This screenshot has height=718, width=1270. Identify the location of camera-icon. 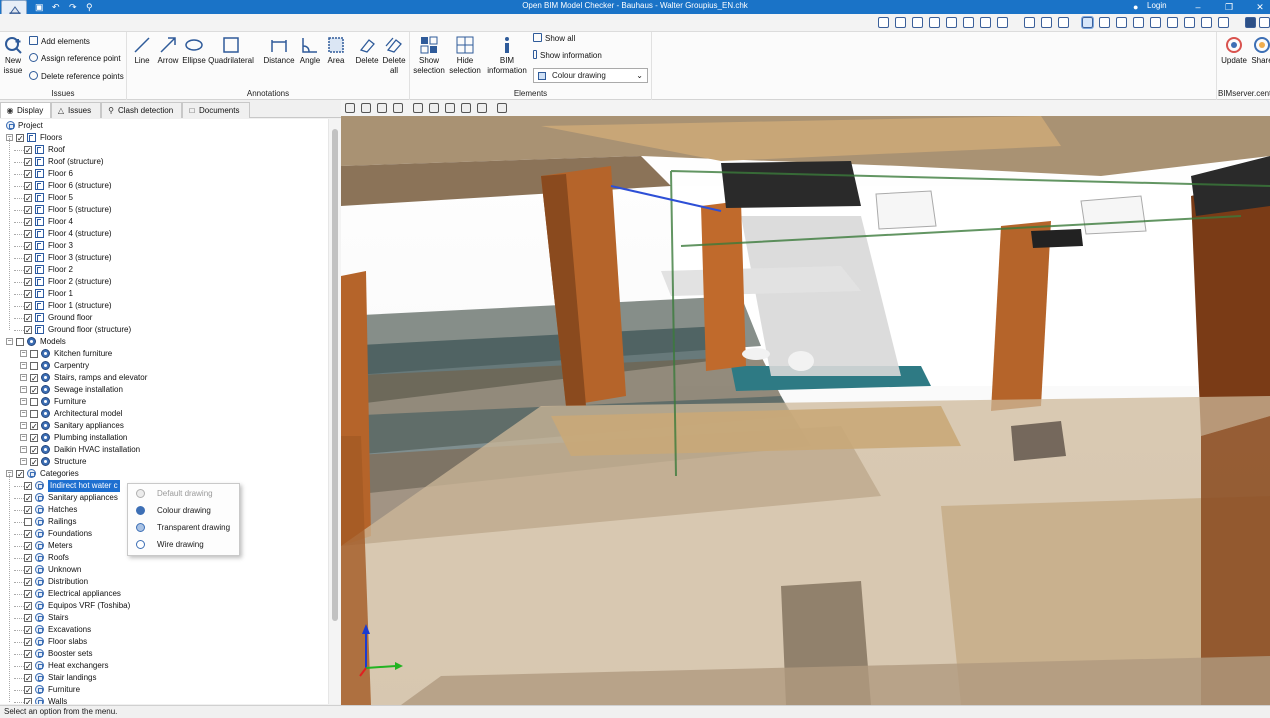
(382, 108).